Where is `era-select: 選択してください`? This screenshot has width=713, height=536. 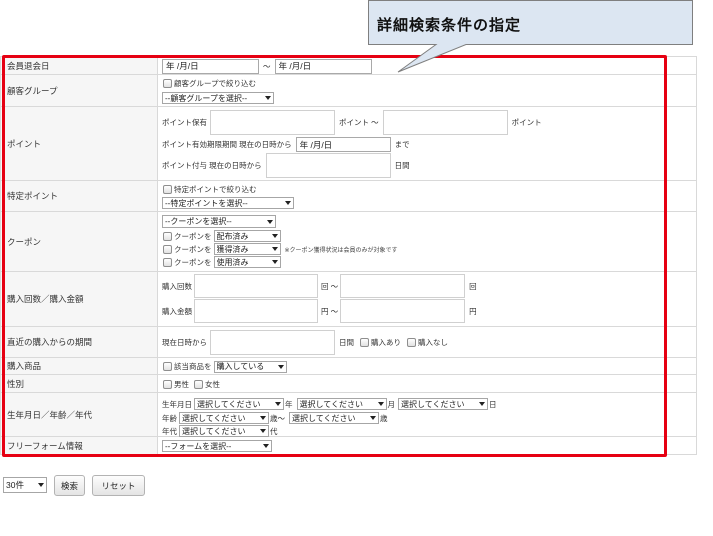
era-select: 選択してください is located at coordinates (224, 431).